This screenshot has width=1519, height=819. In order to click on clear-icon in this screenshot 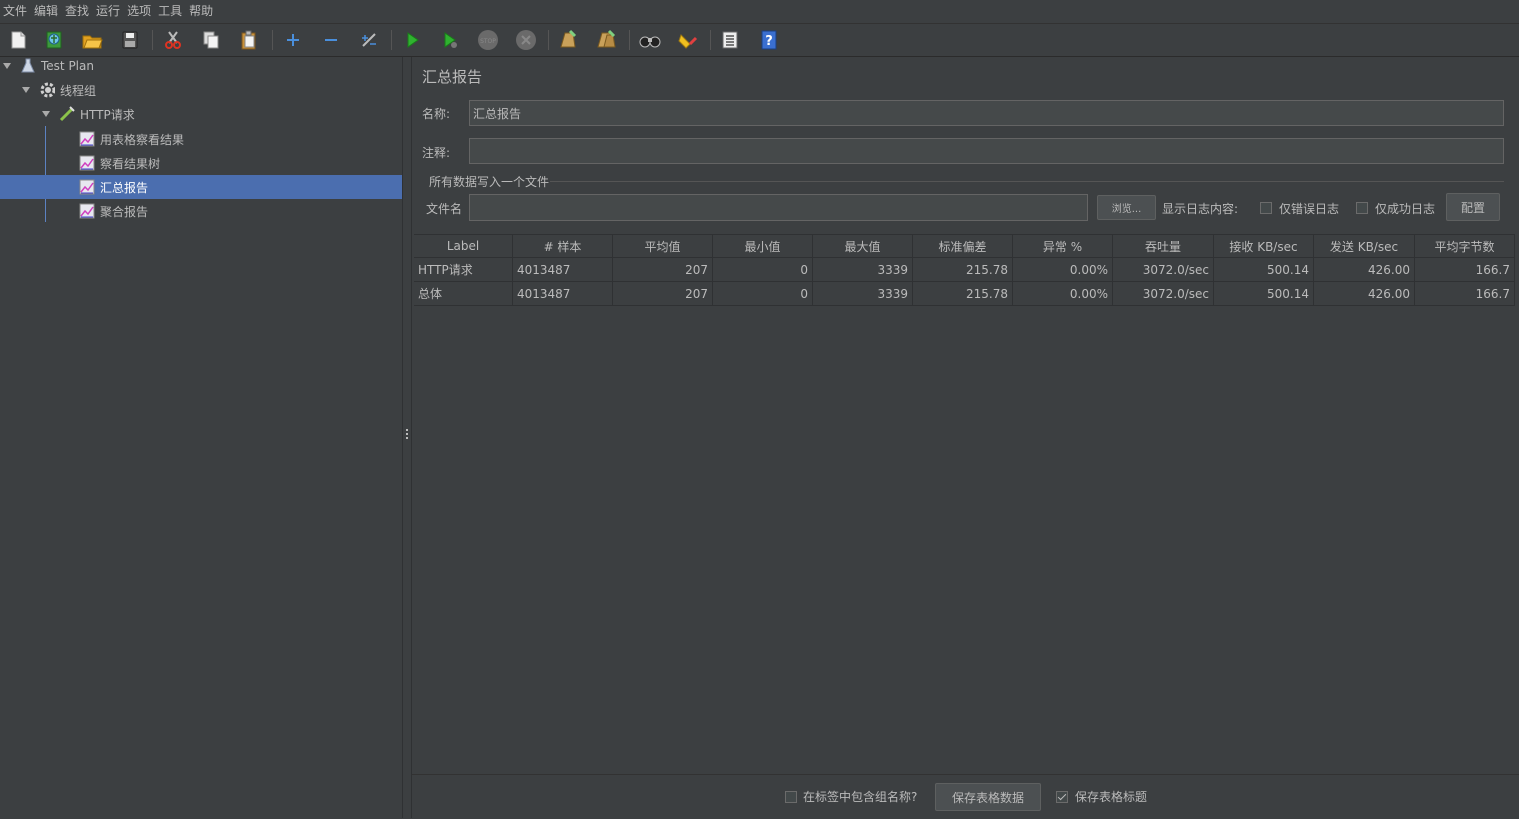, I will do `click(568, 40)`.